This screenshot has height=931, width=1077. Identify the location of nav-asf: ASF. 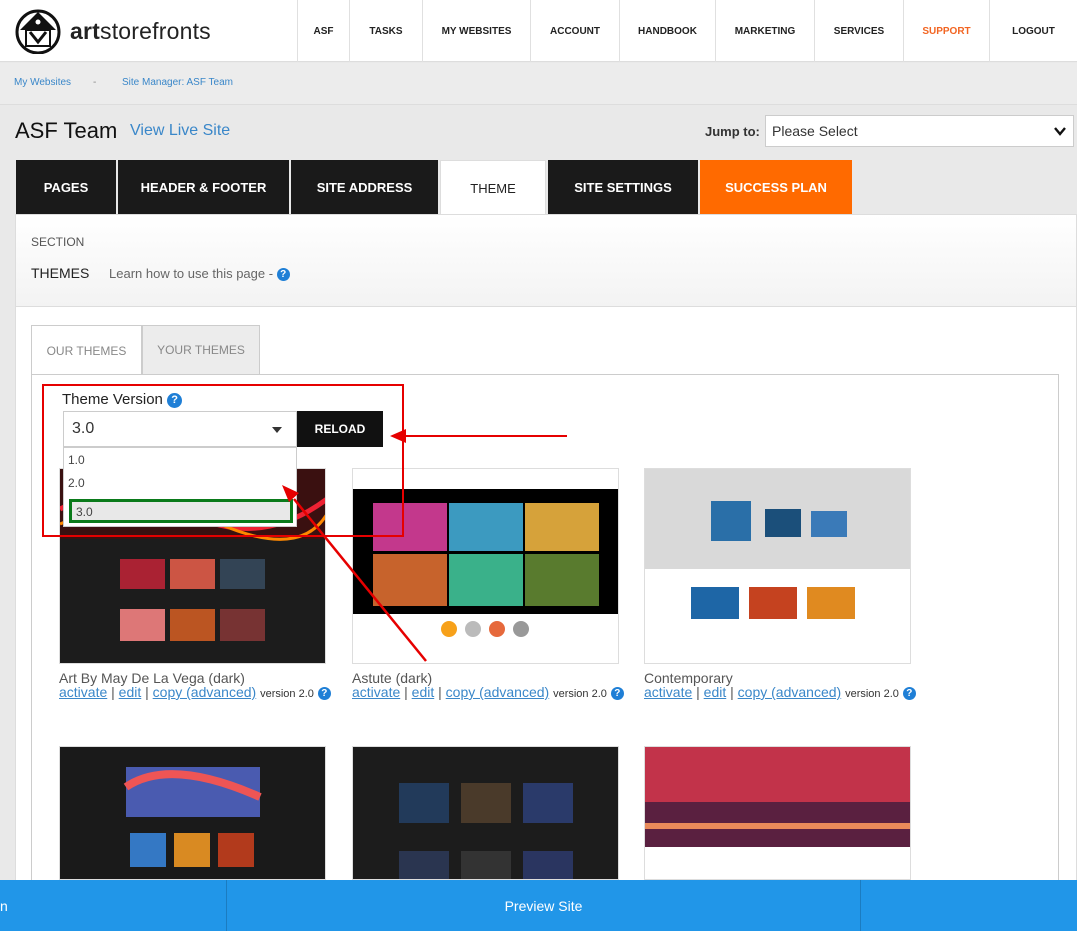
(323, 31).